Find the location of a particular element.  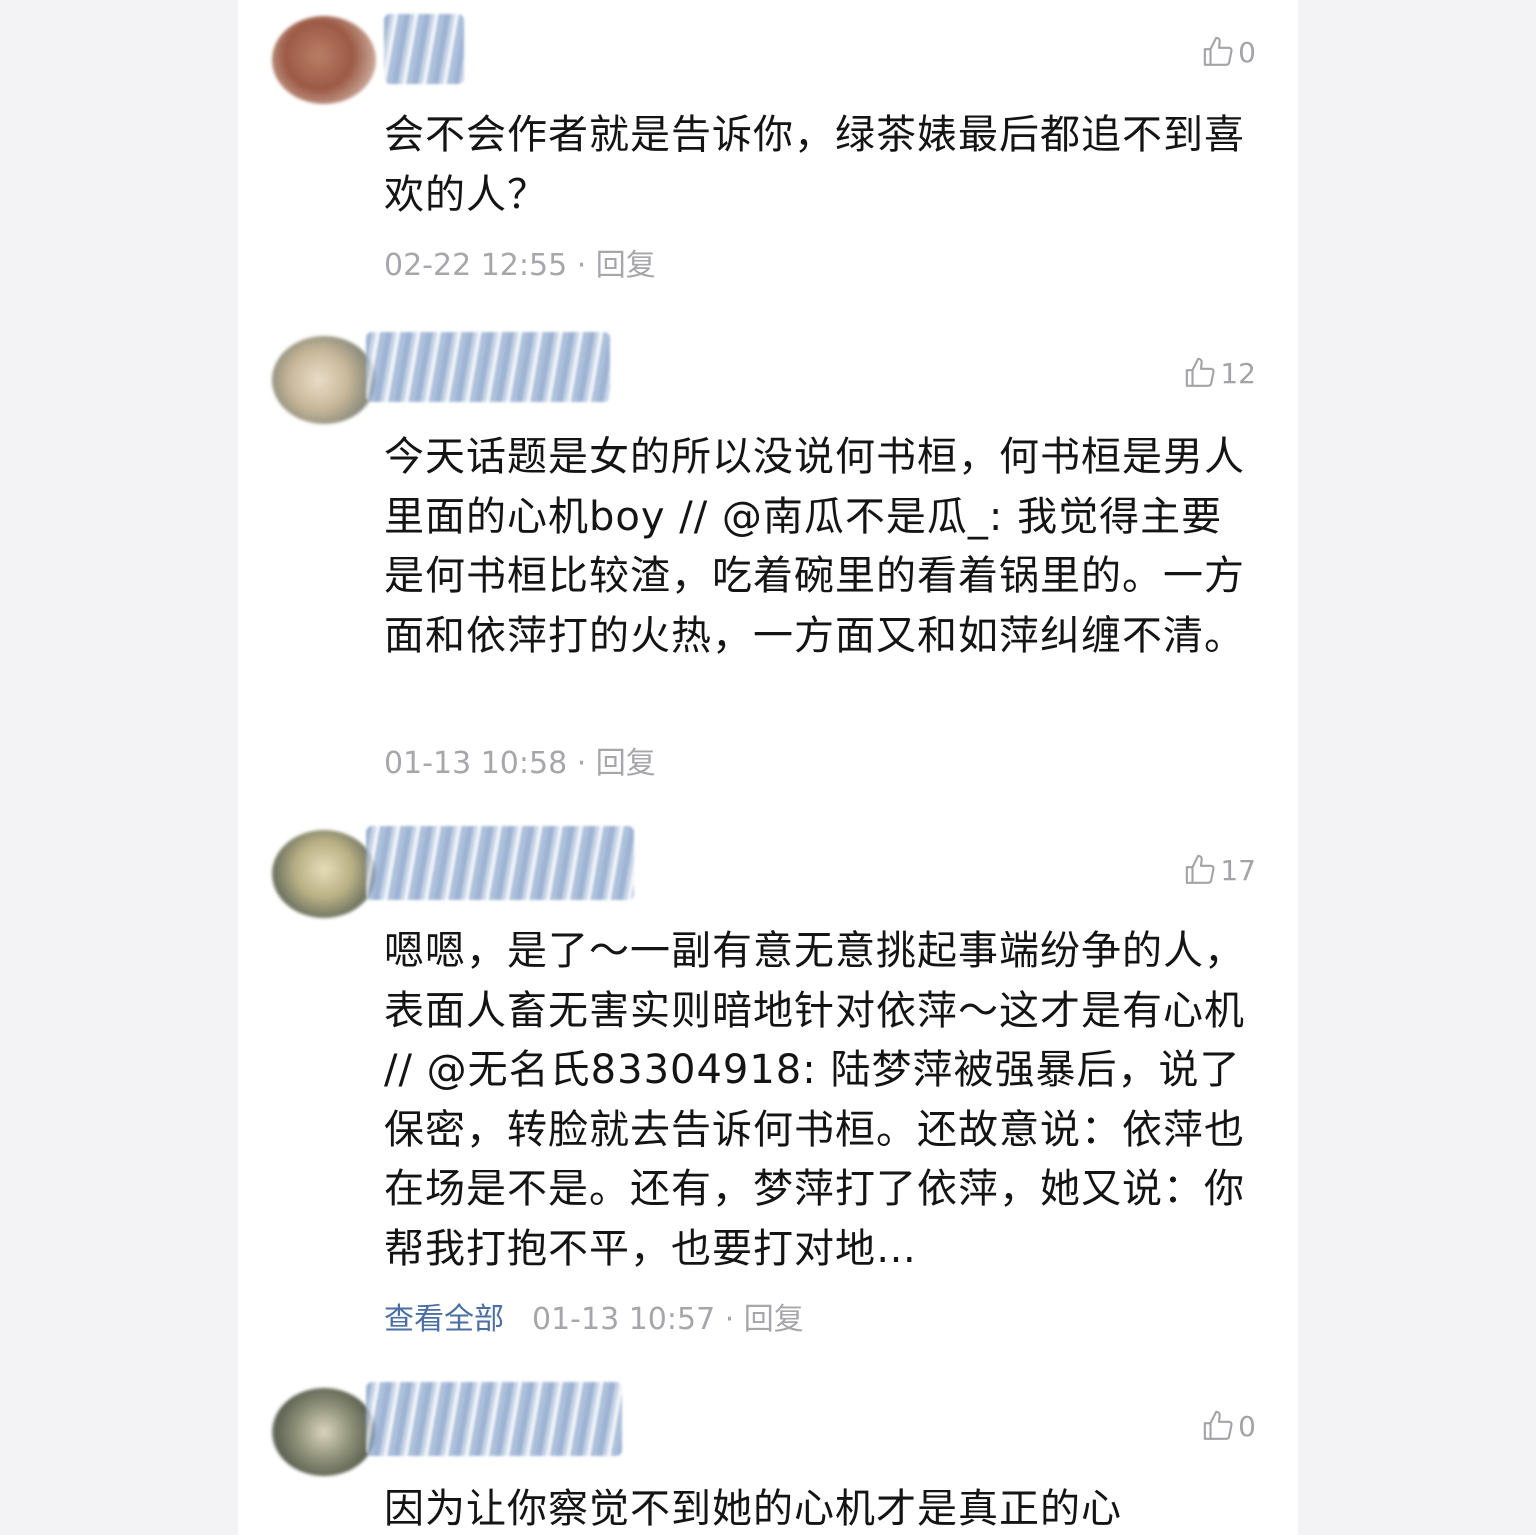

view-all-link: 查看全部 is located at coordinates (444, 1319).